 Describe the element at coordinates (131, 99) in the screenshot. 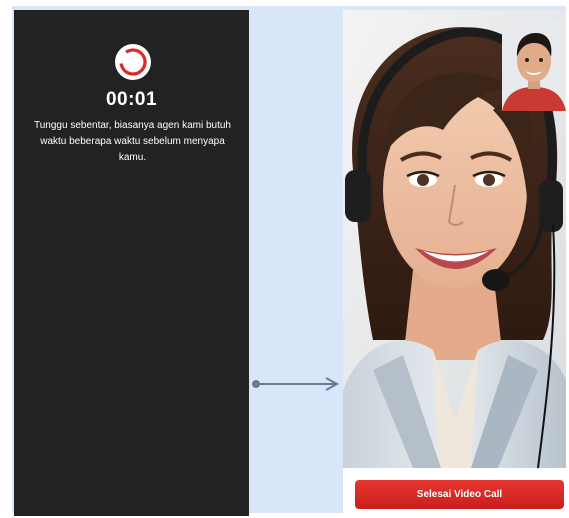

I see `waiting-timer: 00:01` at that location.